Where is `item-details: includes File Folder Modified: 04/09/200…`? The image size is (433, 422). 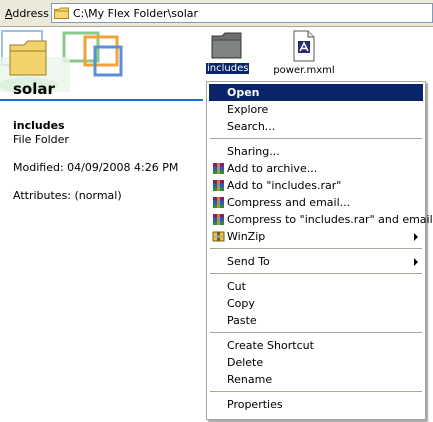
item-details: includes File Folder Modified: 04/09/200… is located at coordinates (105, 160).